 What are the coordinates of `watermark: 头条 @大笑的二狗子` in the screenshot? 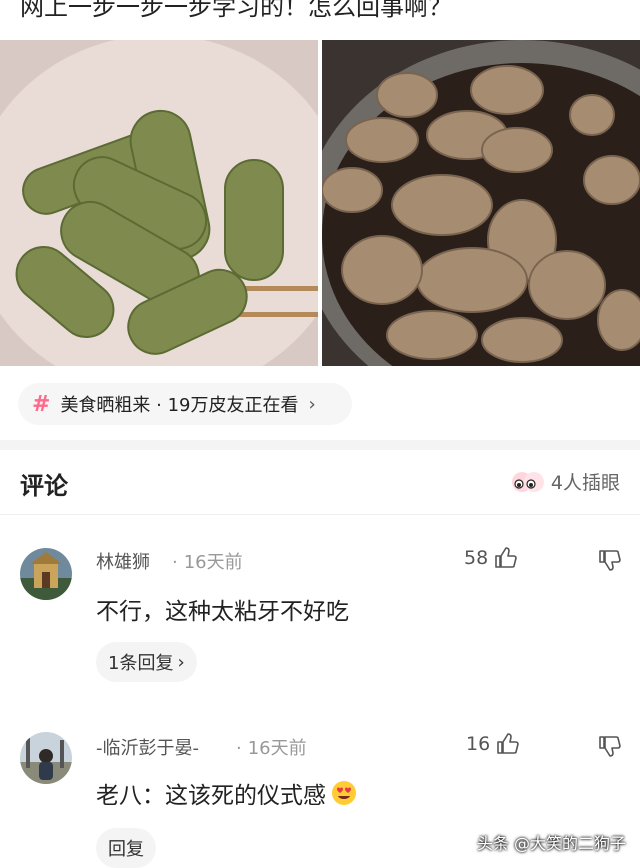 It's located at (551, 843).